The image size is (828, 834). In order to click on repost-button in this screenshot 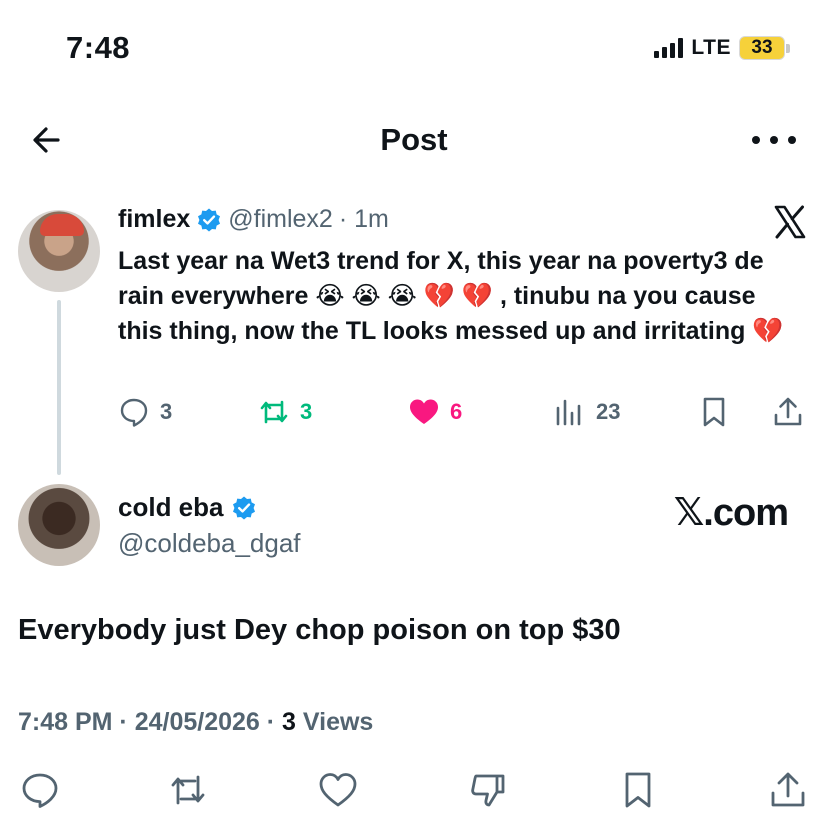, I will do `click(188, 790)`.